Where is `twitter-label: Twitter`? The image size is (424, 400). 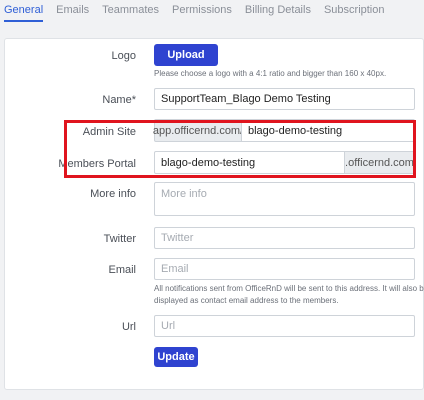
twitter-label: Twitter is located at coordinates (119, 239).